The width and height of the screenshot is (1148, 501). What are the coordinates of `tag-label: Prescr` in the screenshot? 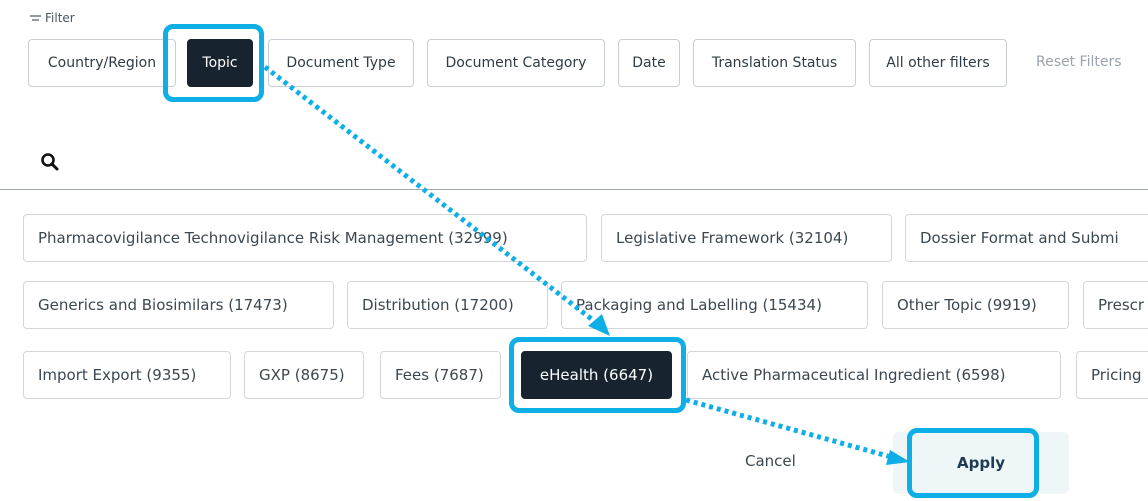 It's located at (1121, 305).